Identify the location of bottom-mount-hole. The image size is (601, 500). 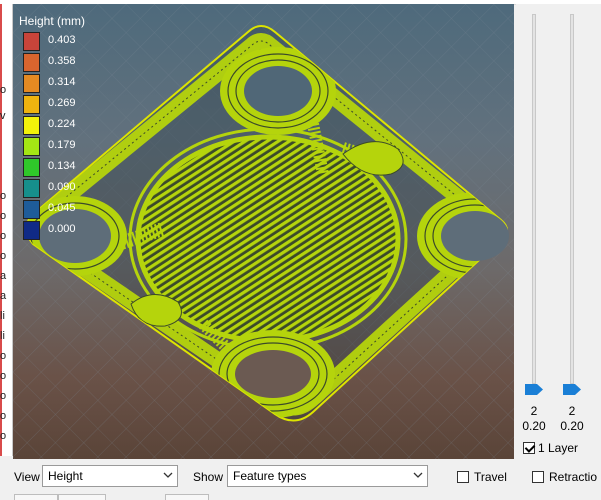
(273, 374).